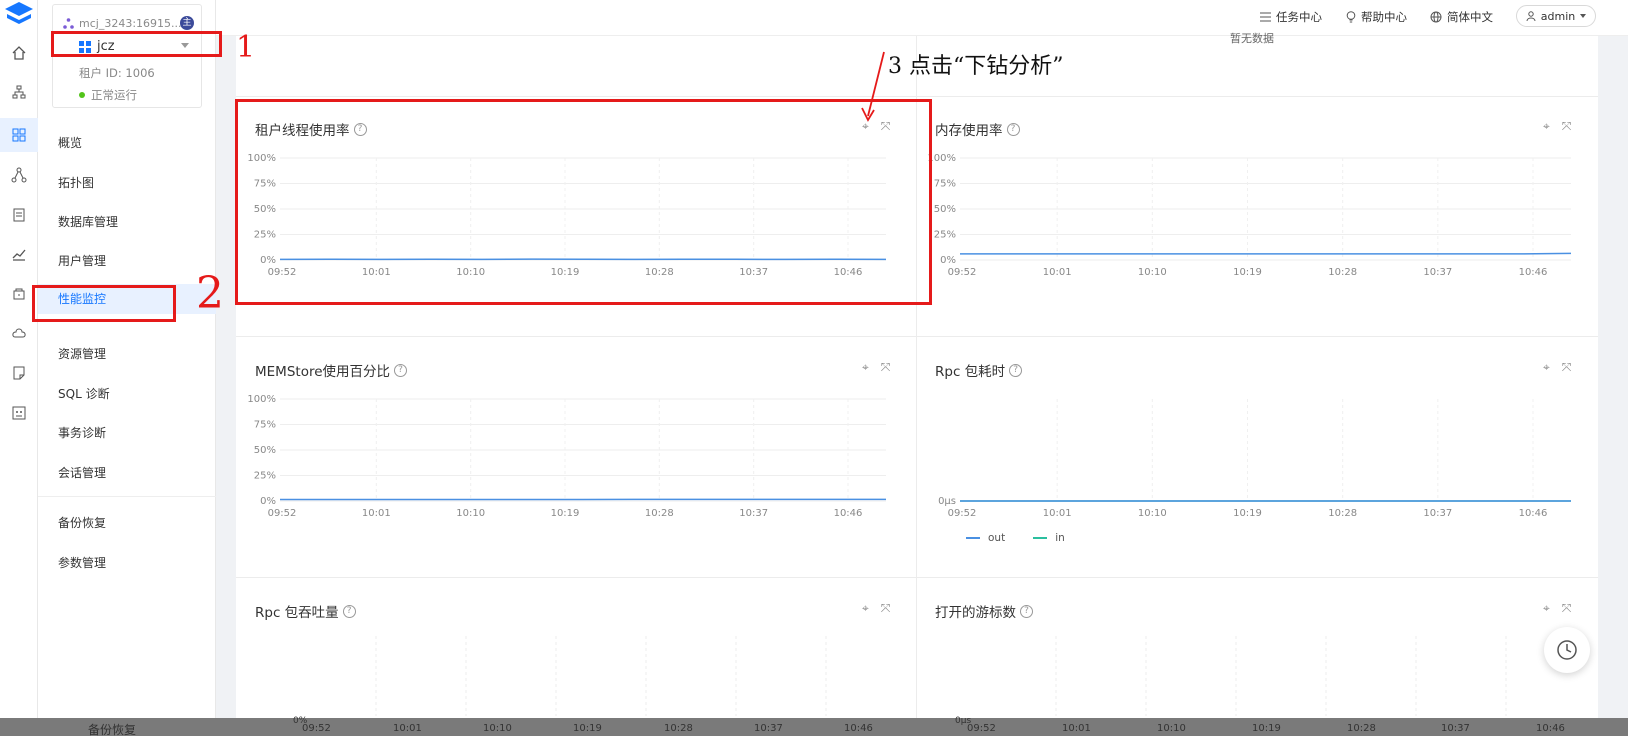 This screenshot has width=1628, height=736. What do you see at coordinates (976, 66) in the screenshot?
I see `annotation-instruction: 3 点击“下钻分析”` at bounding box center [976, 66].